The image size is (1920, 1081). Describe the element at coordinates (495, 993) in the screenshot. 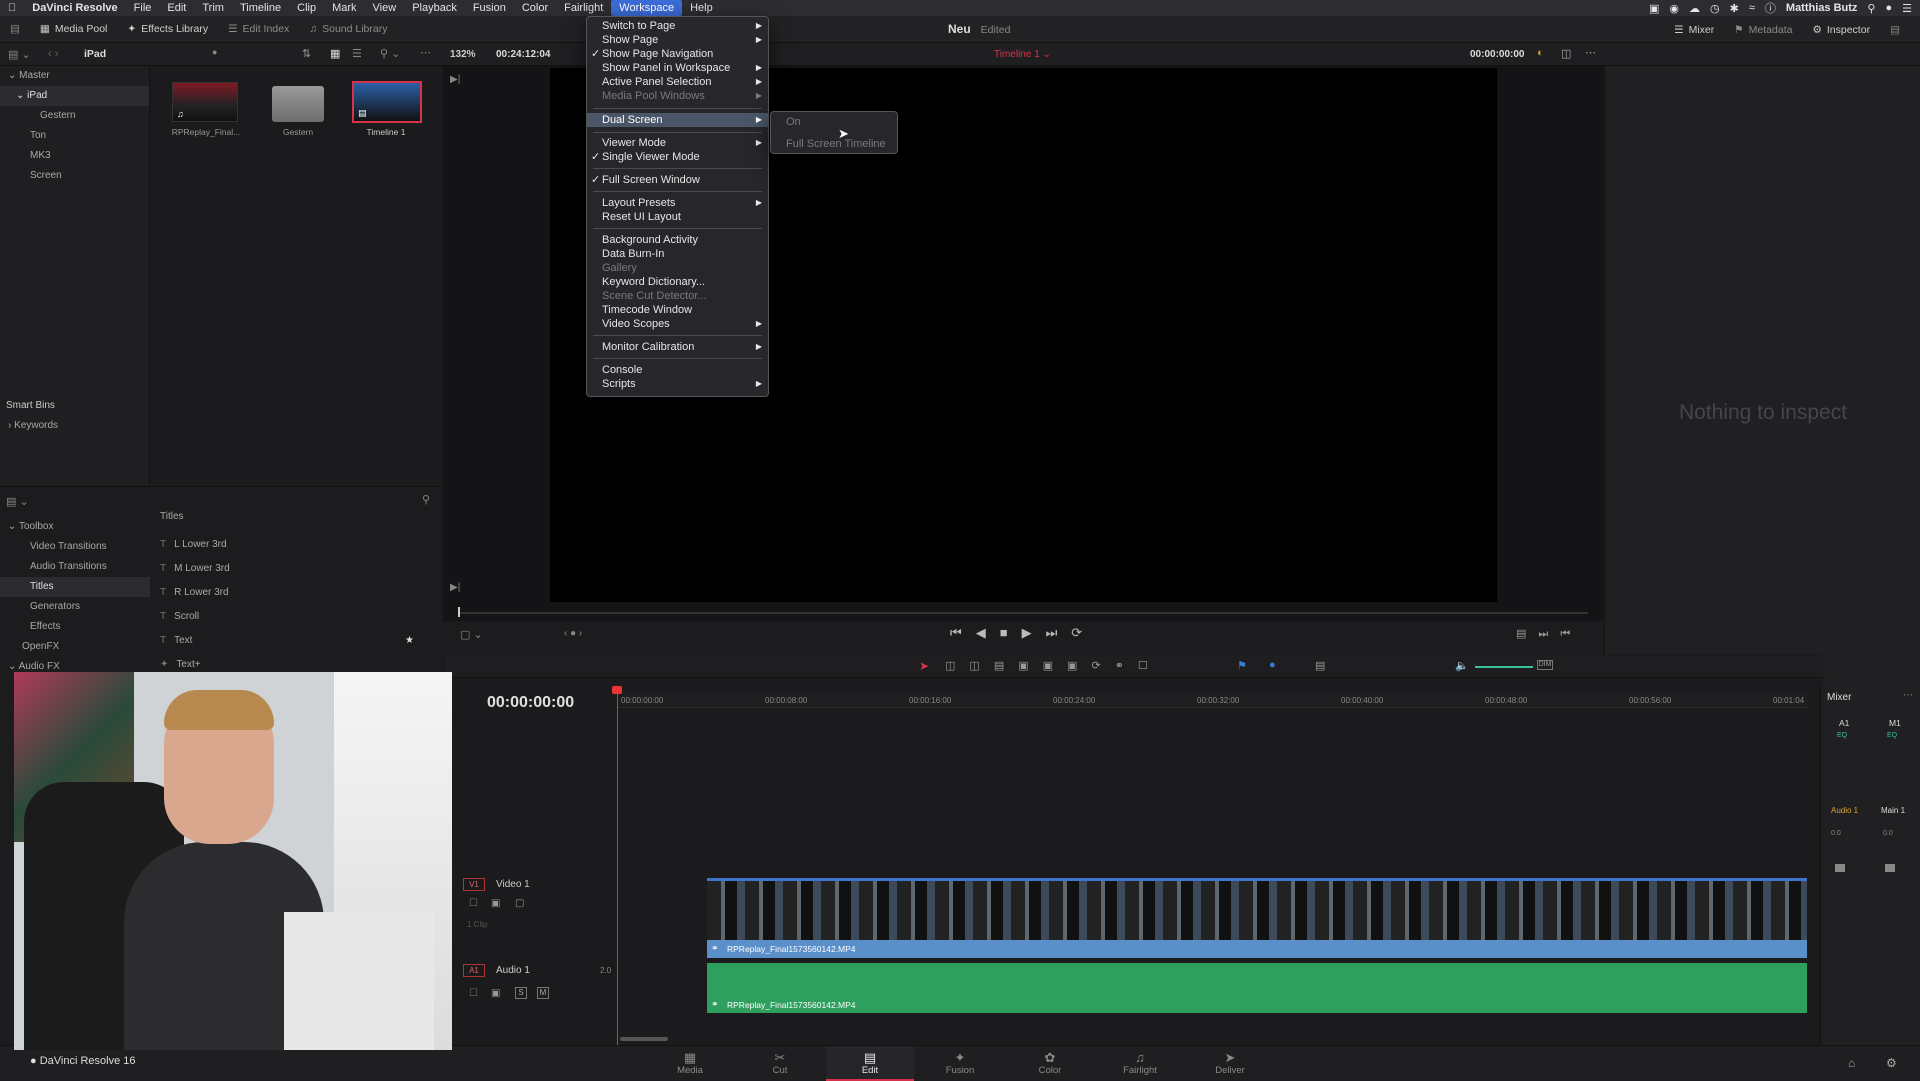

I see `audio-auto-select-icon: ▣` at that location.